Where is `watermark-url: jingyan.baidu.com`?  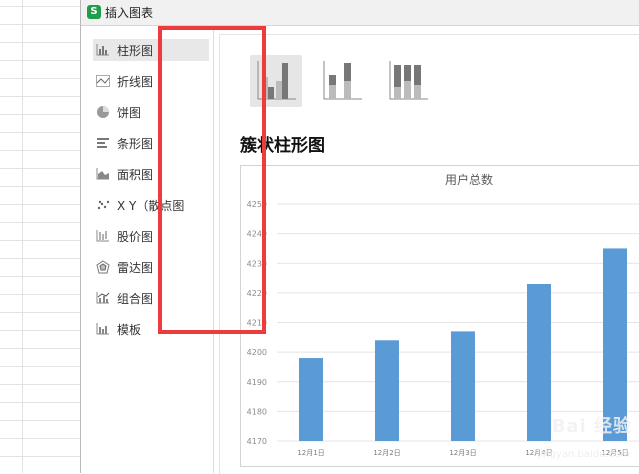 watermark-url: jingyan.baidu.com is located at coordinates (583, 454).